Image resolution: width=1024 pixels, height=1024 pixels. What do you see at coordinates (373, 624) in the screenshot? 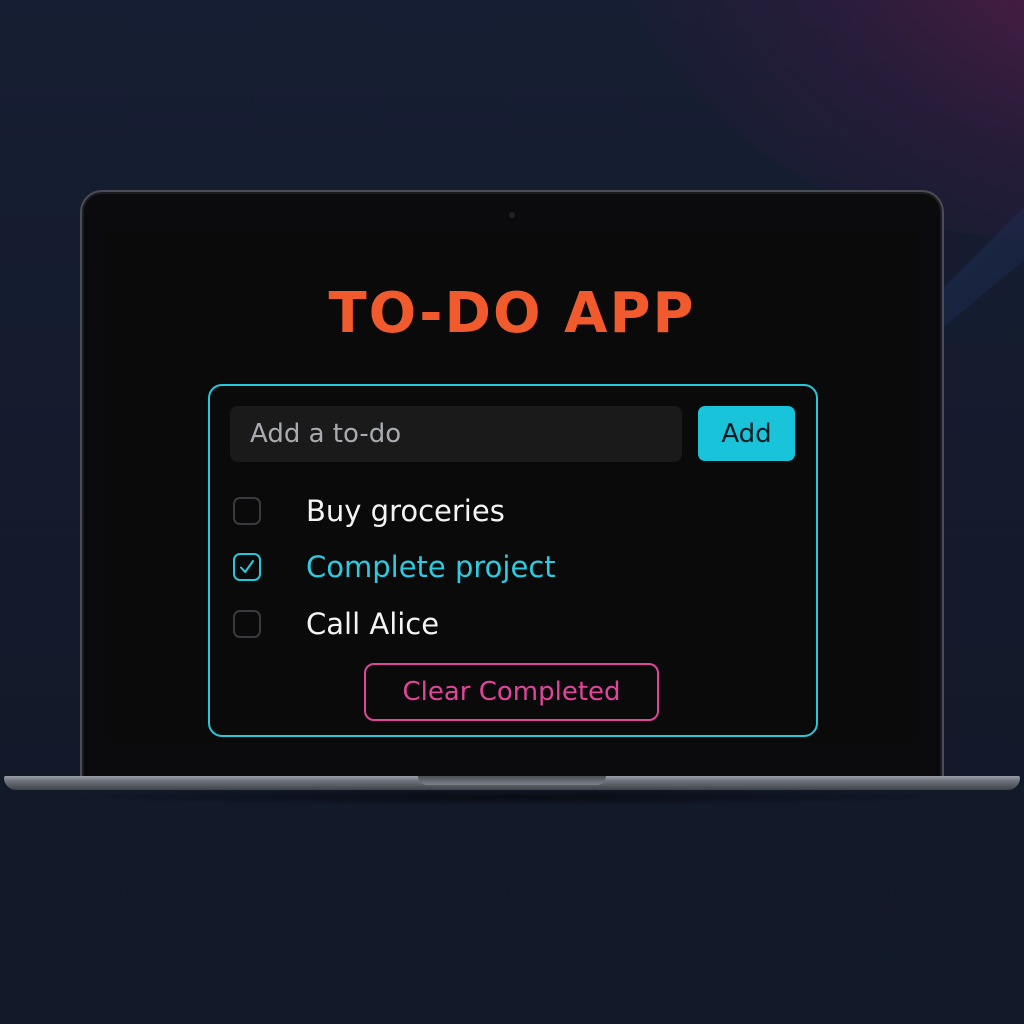
I see `todo-label: Call Alice` at bounding box center [373, 624].